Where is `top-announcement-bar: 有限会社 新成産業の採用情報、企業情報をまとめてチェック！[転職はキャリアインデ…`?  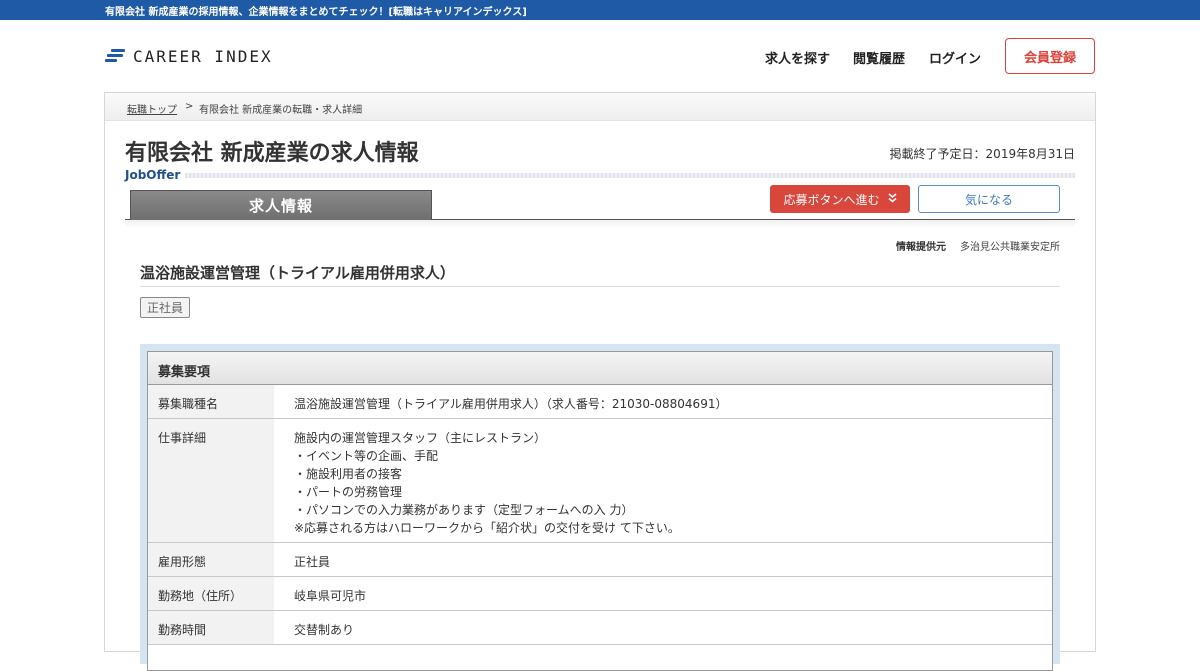
top-announcement-bar: 有限会社 新成産業の採用情報、企業情報をまとめてチェック！[転職はキャリアインデ… is located at coordinates (600, 10).